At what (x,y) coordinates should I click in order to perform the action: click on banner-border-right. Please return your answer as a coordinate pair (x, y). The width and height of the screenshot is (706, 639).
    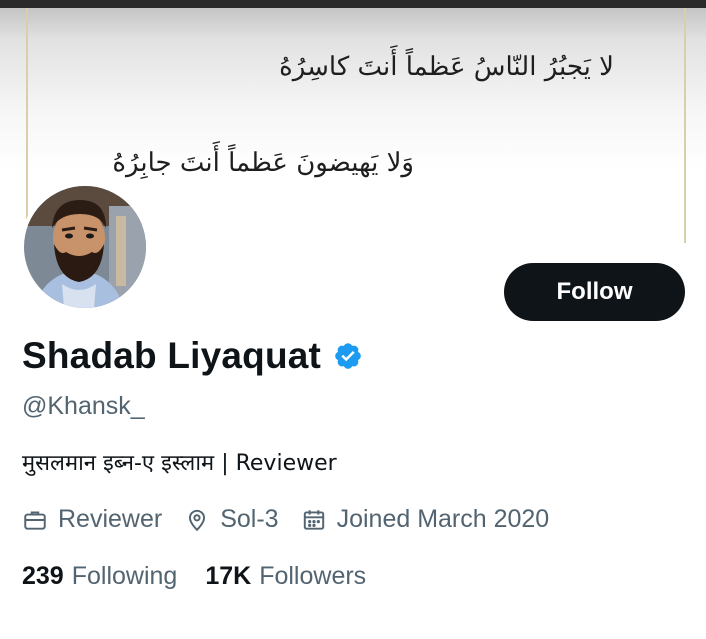
    Looking at the image, I should click on (685, 125).